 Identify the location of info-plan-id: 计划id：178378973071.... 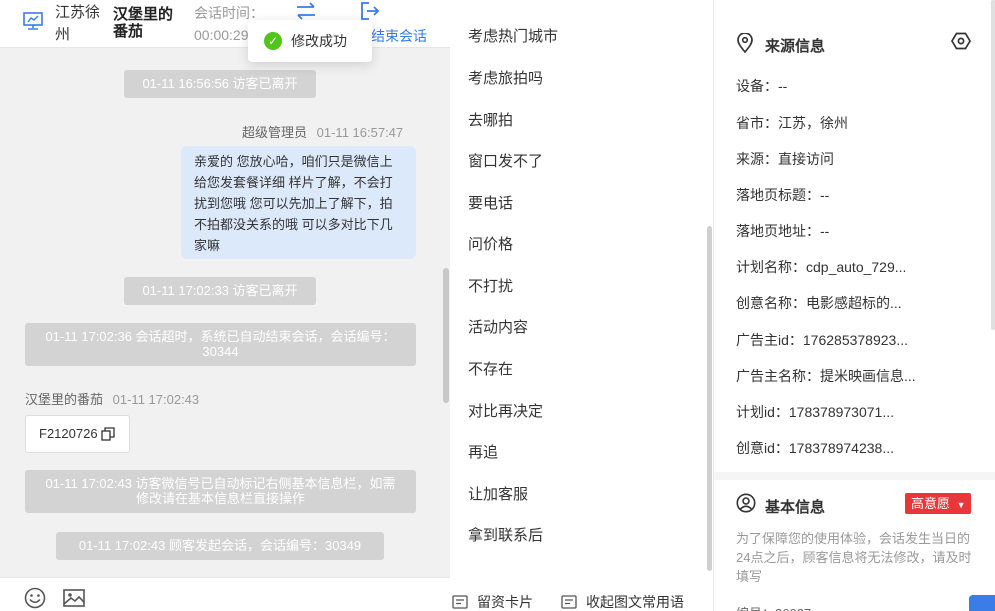
(815, 412).